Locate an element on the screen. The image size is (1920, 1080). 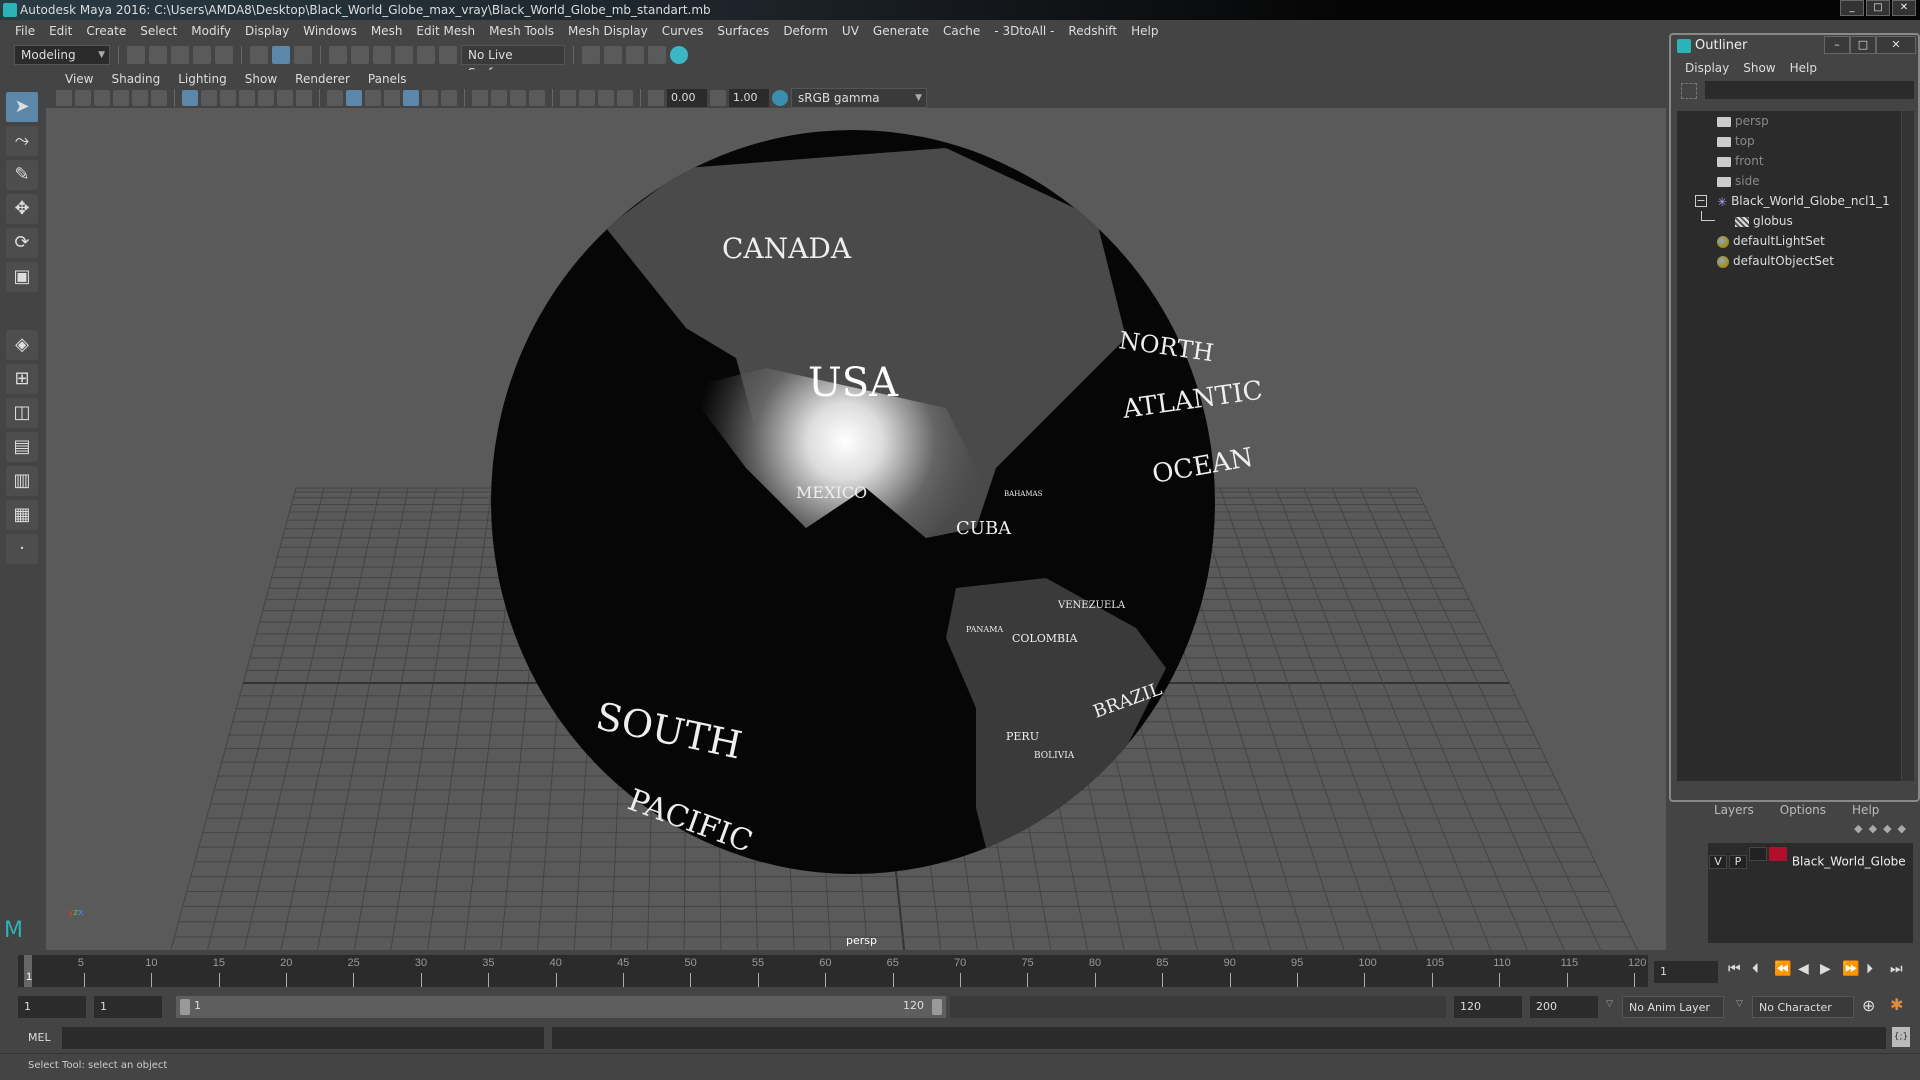
outliner-minimize-button: – is located at coordinates (1837, 45).